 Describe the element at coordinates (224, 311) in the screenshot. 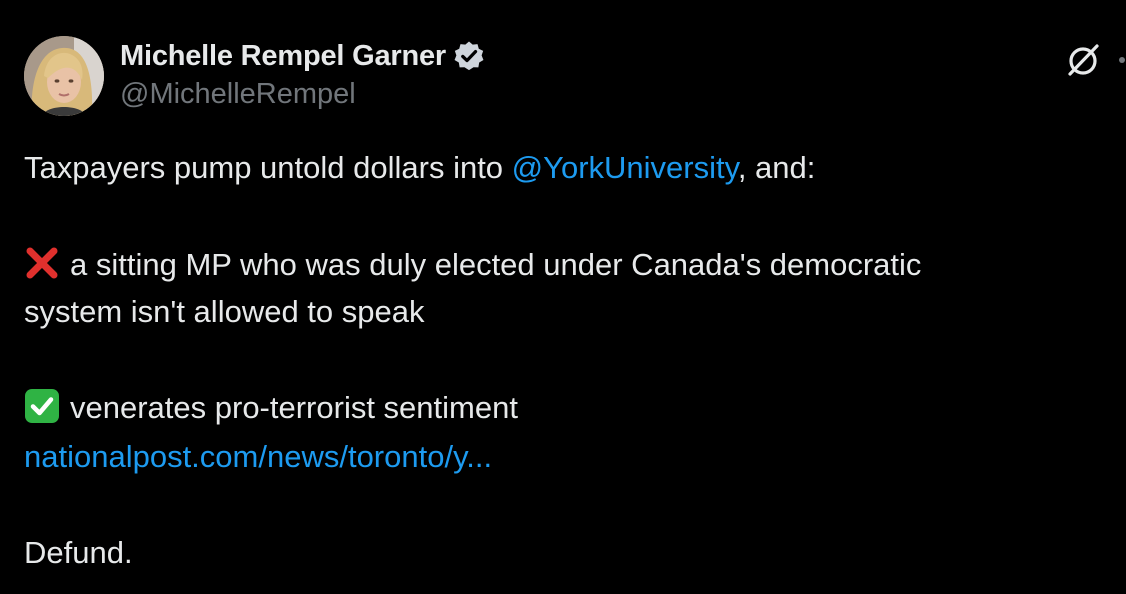

I see `cross-text-line2: system isn't allowed to speak` at that location.